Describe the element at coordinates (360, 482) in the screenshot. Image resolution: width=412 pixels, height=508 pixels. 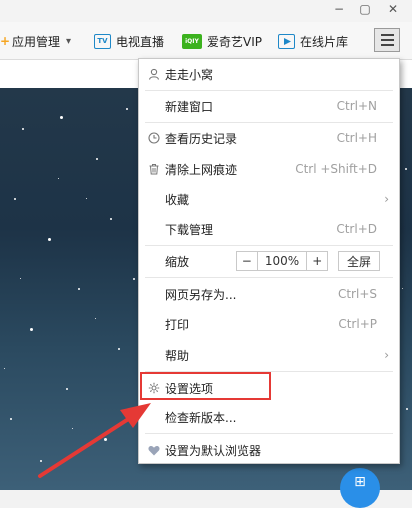
I see `grid-icon: ⊞` at that location.